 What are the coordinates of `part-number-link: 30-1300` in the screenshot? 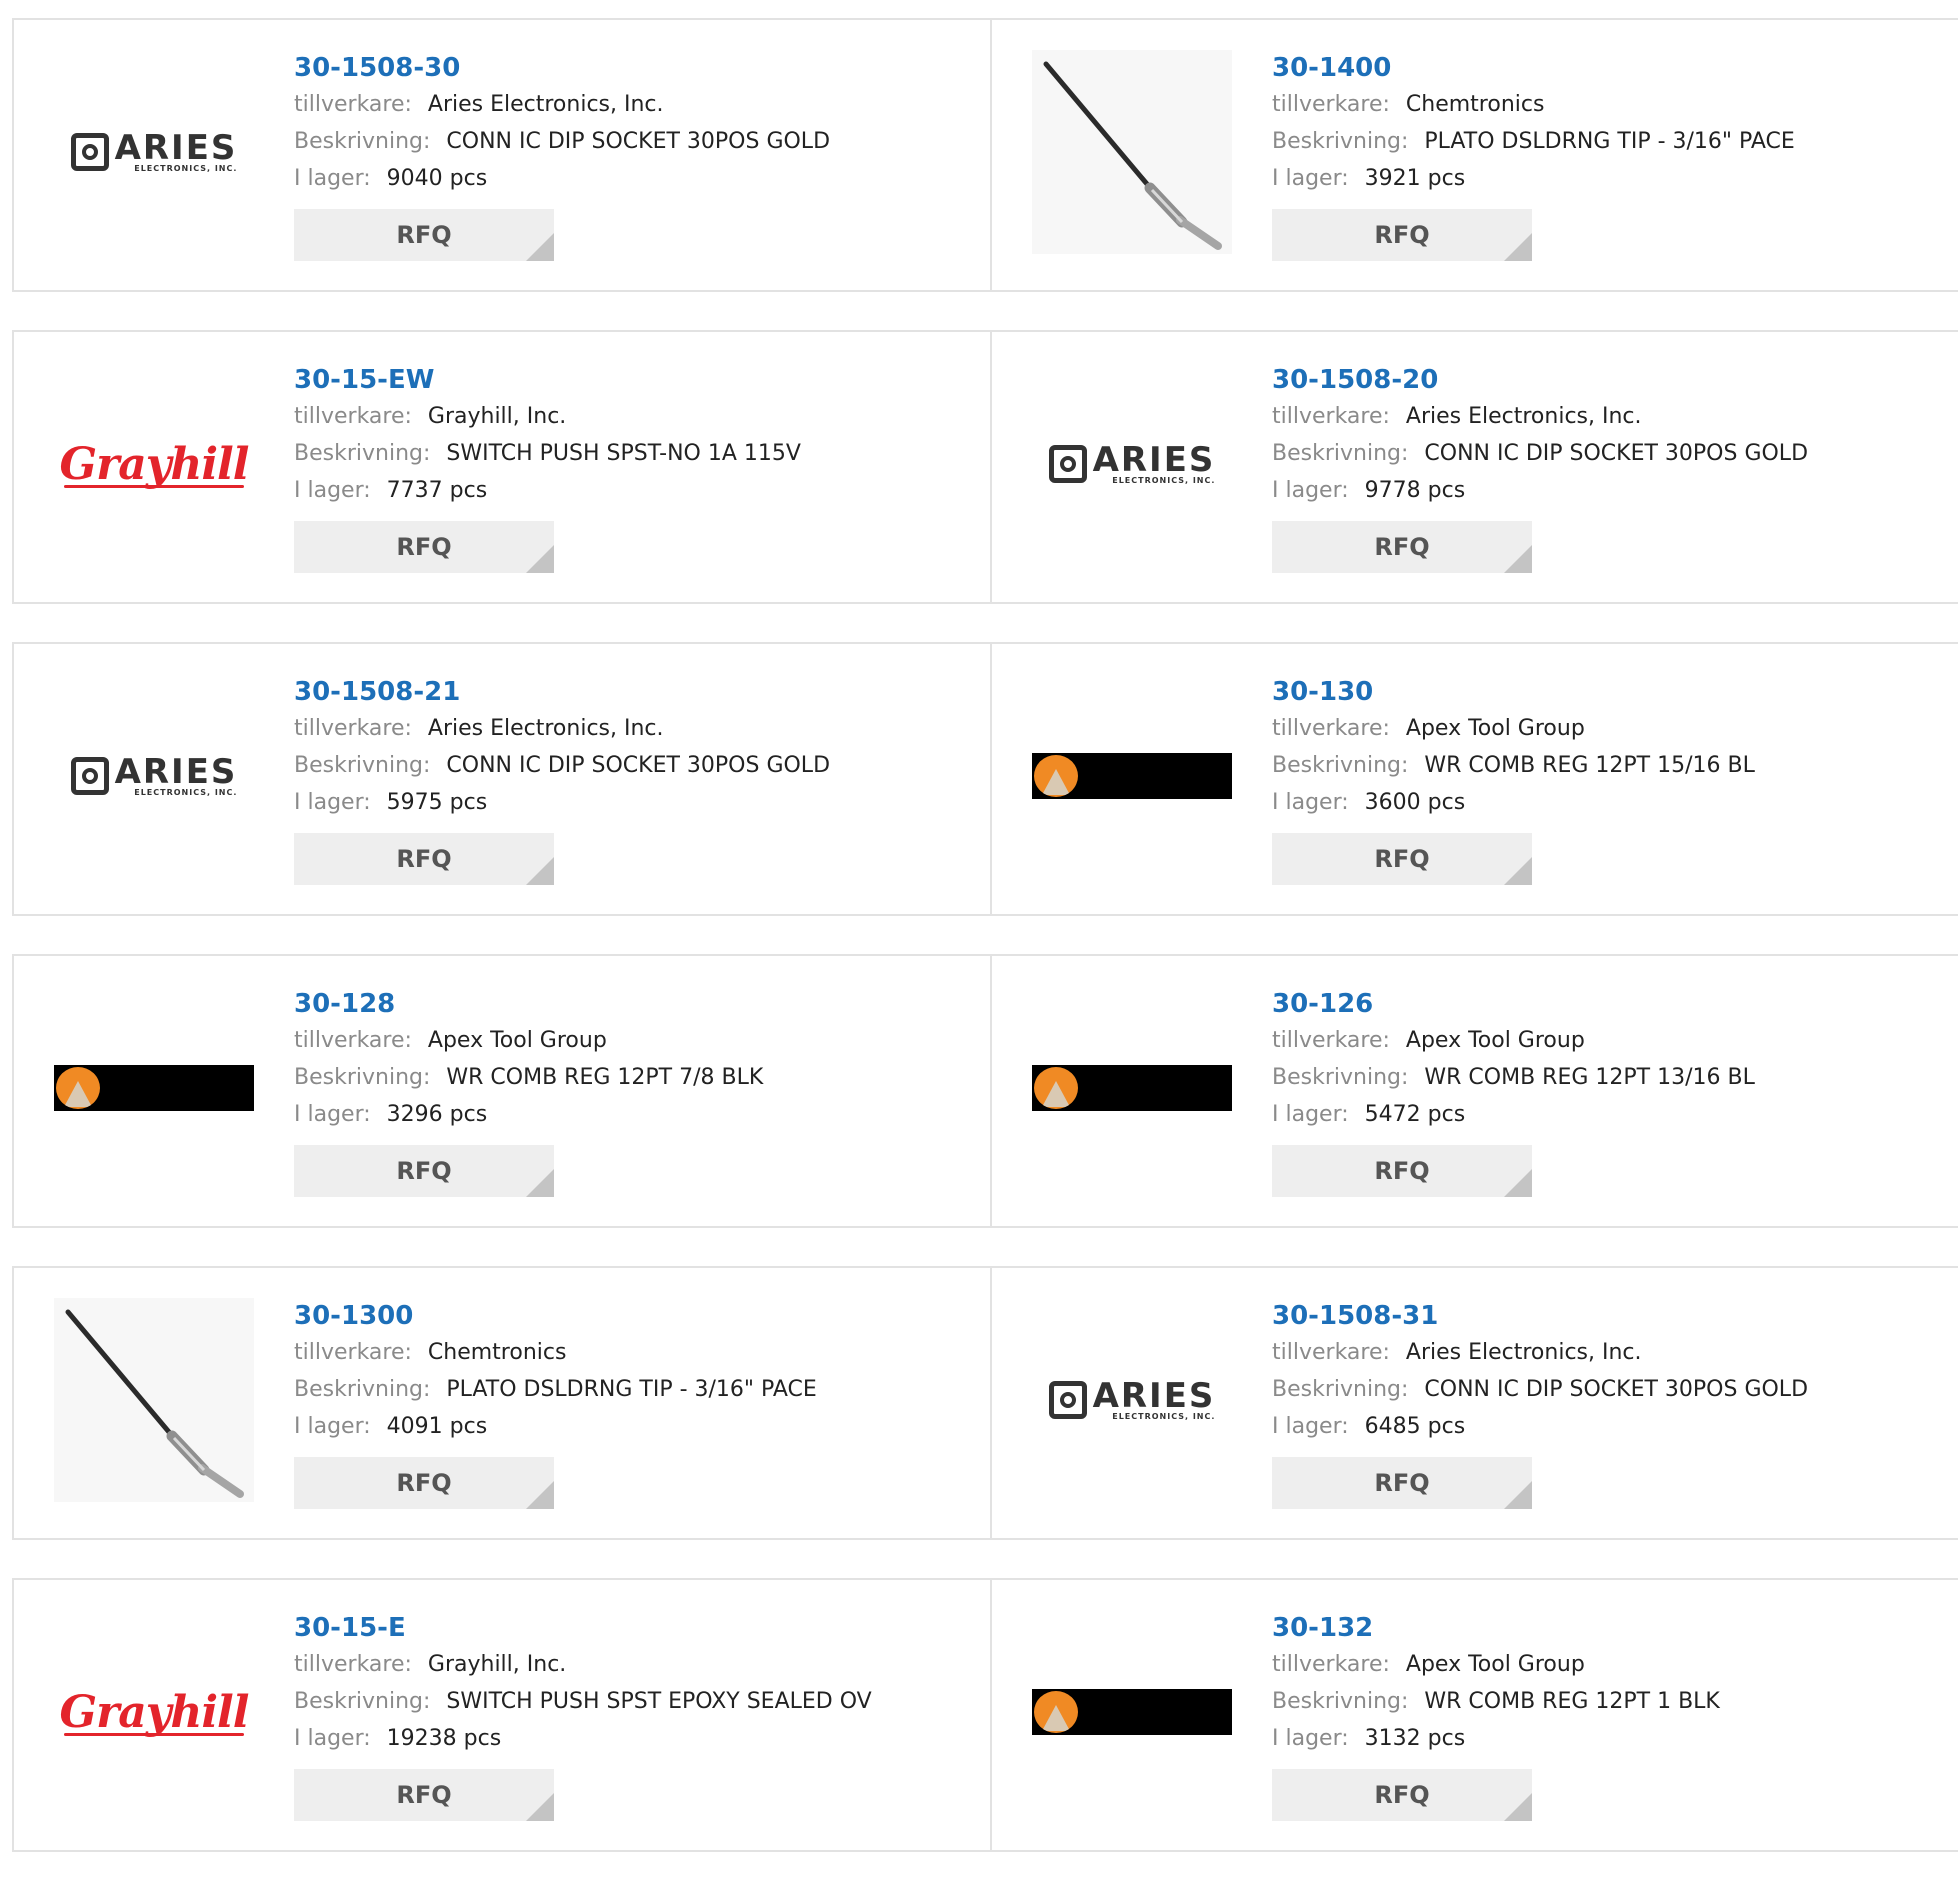 It's located at (353, 1316).